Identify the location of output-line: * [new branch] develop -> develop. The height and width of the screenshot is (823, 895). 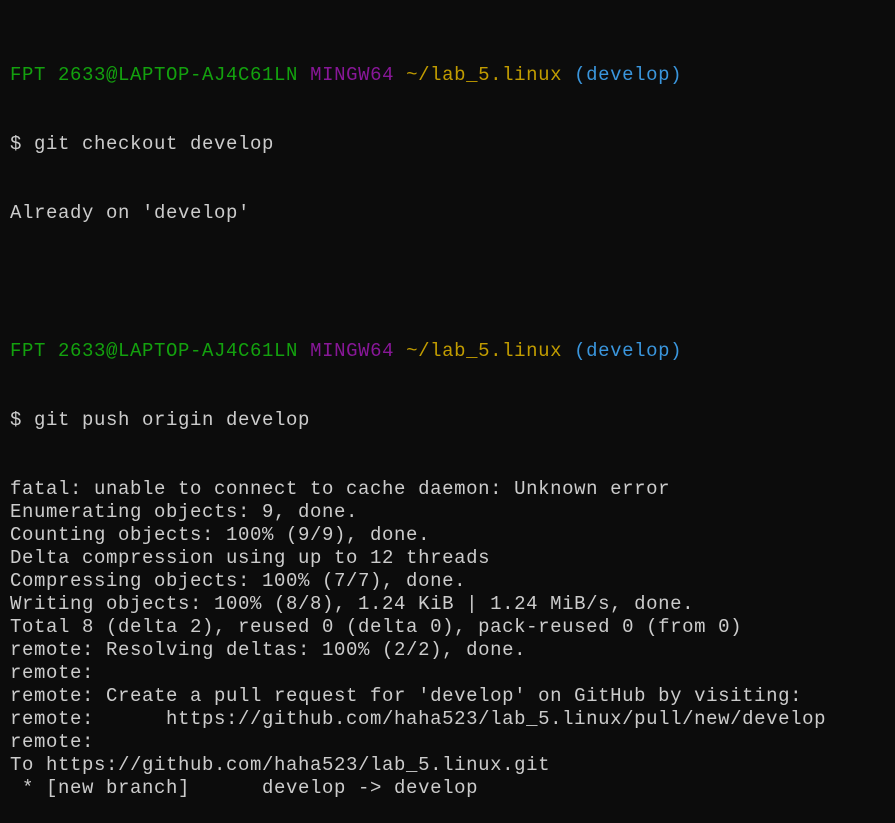
(244, 788).